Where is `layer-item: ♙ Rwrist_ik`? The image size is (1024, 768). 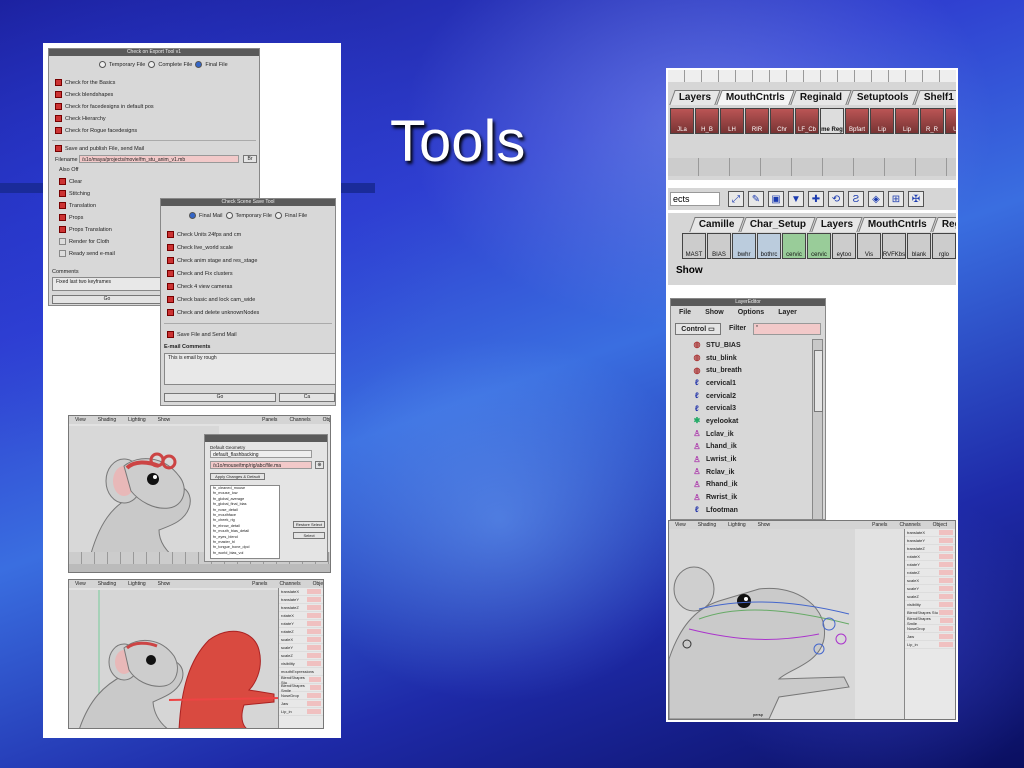
layer-item: ♙ Rwrist_ik is located at coordinates (745, 497).